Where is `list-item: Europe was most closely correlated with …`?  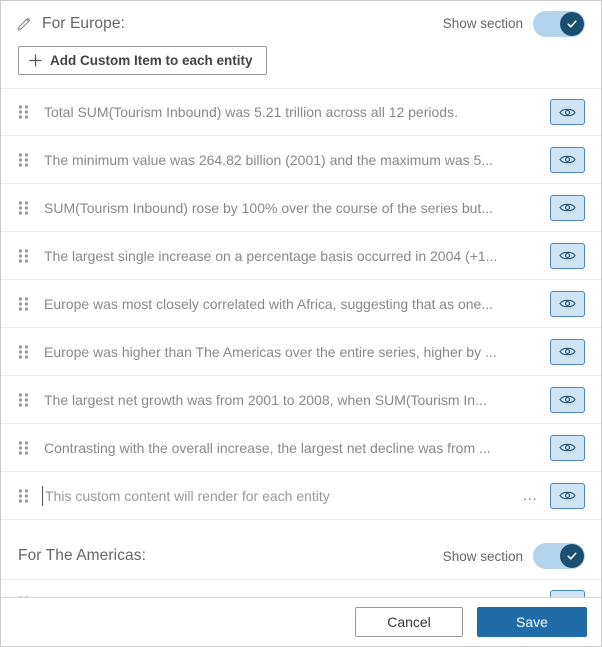
list-item: Europe was most closely correlated with … is located at coordinates (301, 304).